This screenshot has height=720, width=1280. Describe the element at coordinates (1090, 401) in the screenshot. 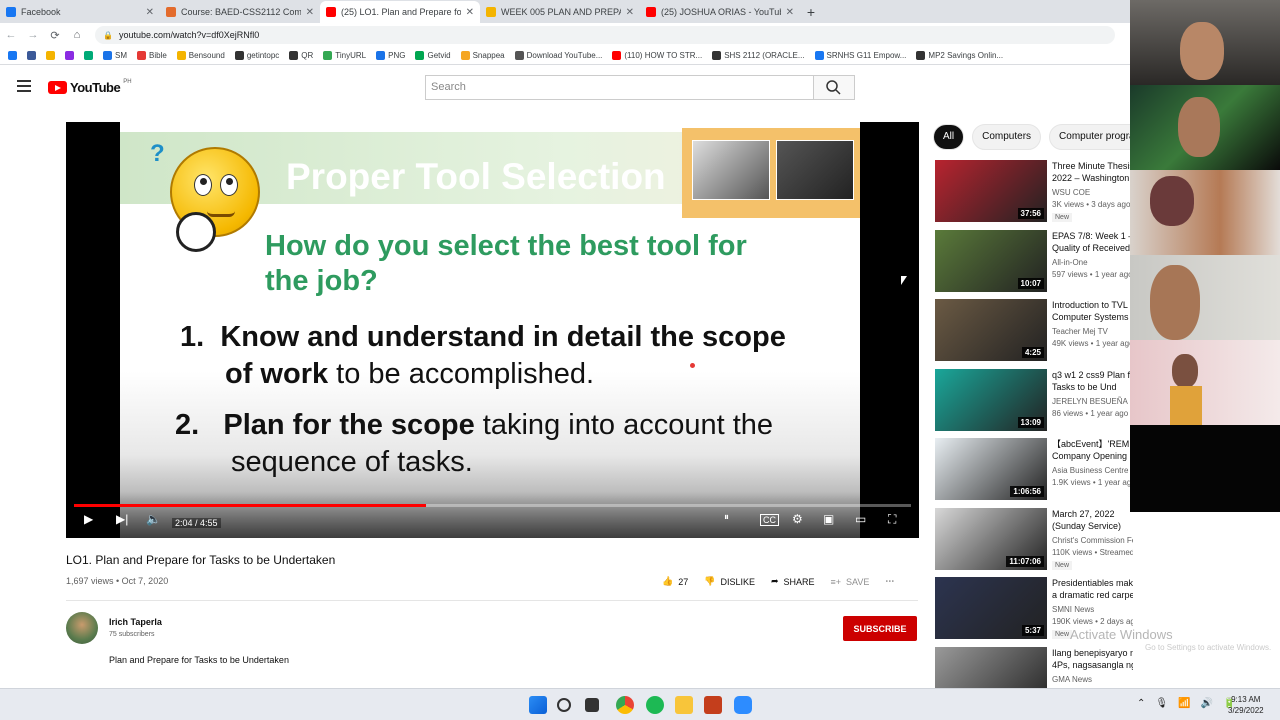

I see `recommended-channel: JERELYN BESUEÑA` at that location.